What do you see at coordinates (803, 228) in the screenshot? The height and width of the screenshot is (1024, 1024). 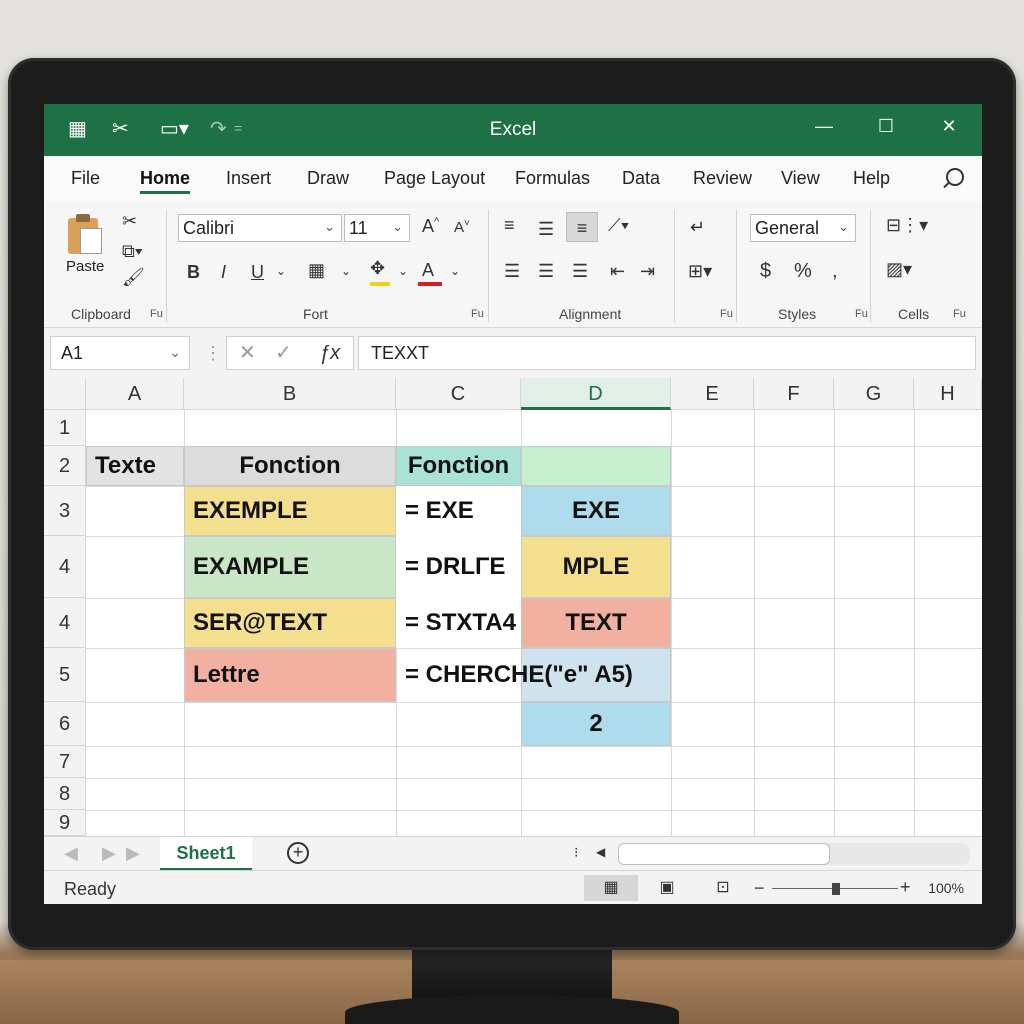 I see `number-format-select: General ⌄` at bounding box center [803, 228].